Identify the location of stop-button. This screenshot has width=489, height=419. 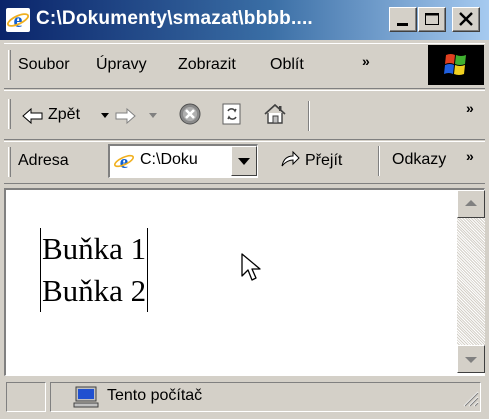
(190, 114).